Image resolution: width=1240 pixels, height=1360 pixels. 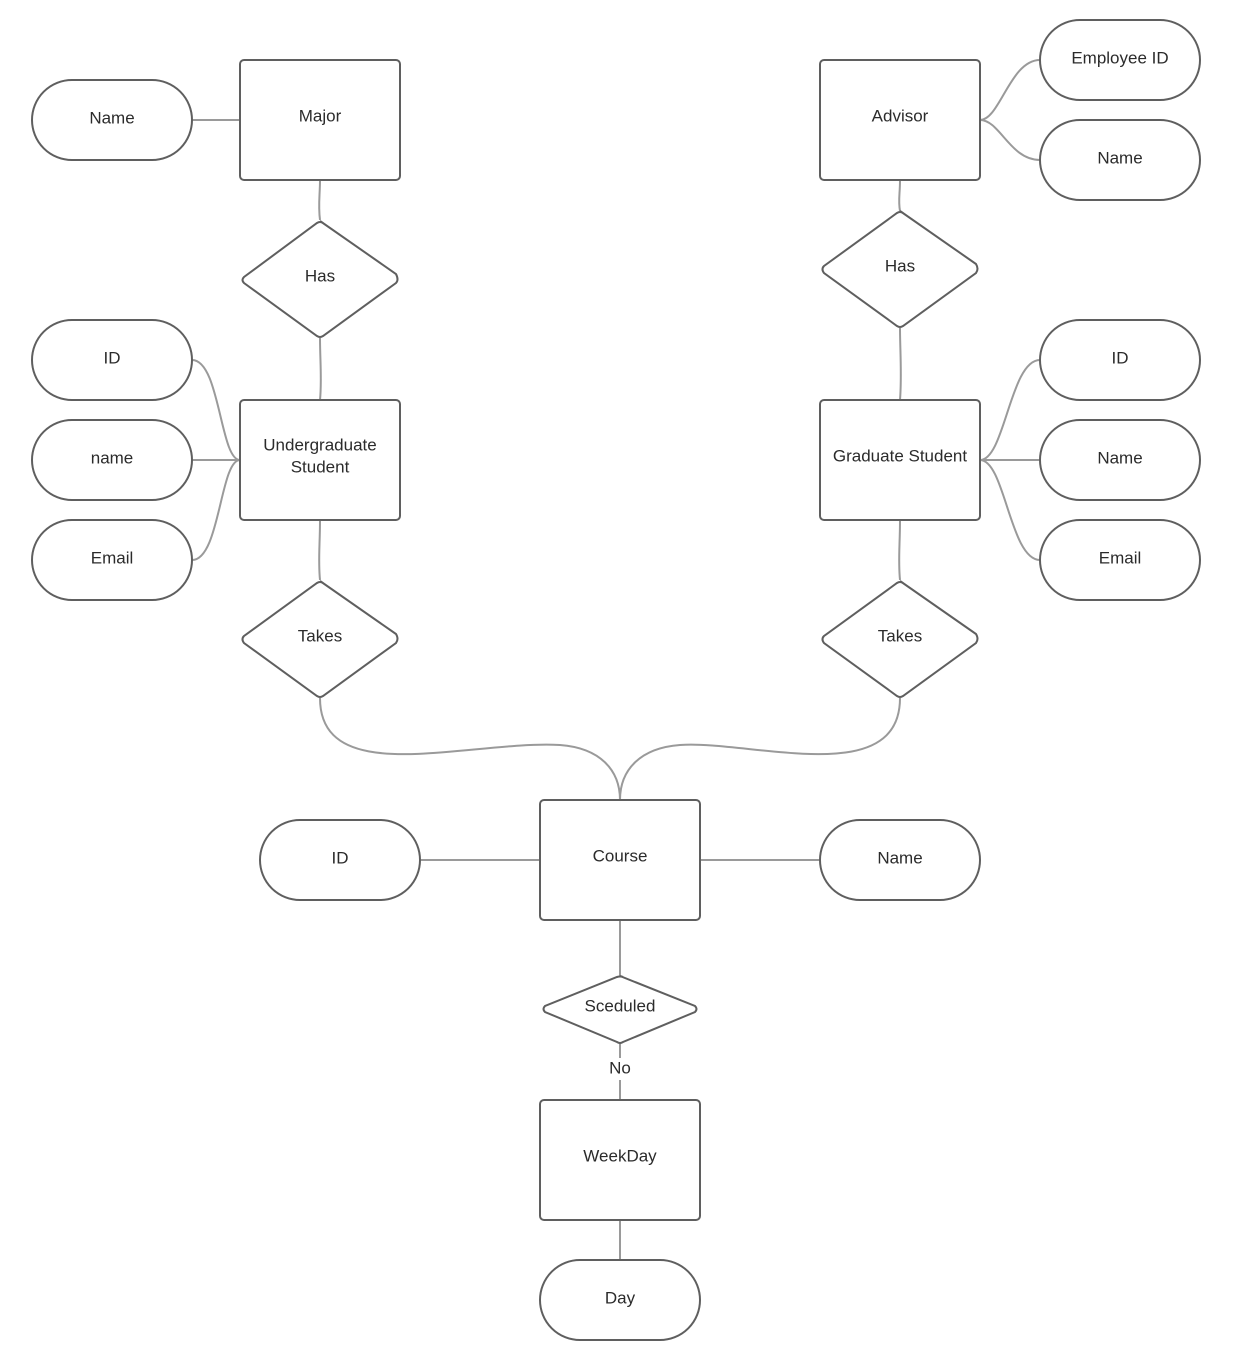 I want to click on entity-label: Graduate Student, so click(x=900, y=455).